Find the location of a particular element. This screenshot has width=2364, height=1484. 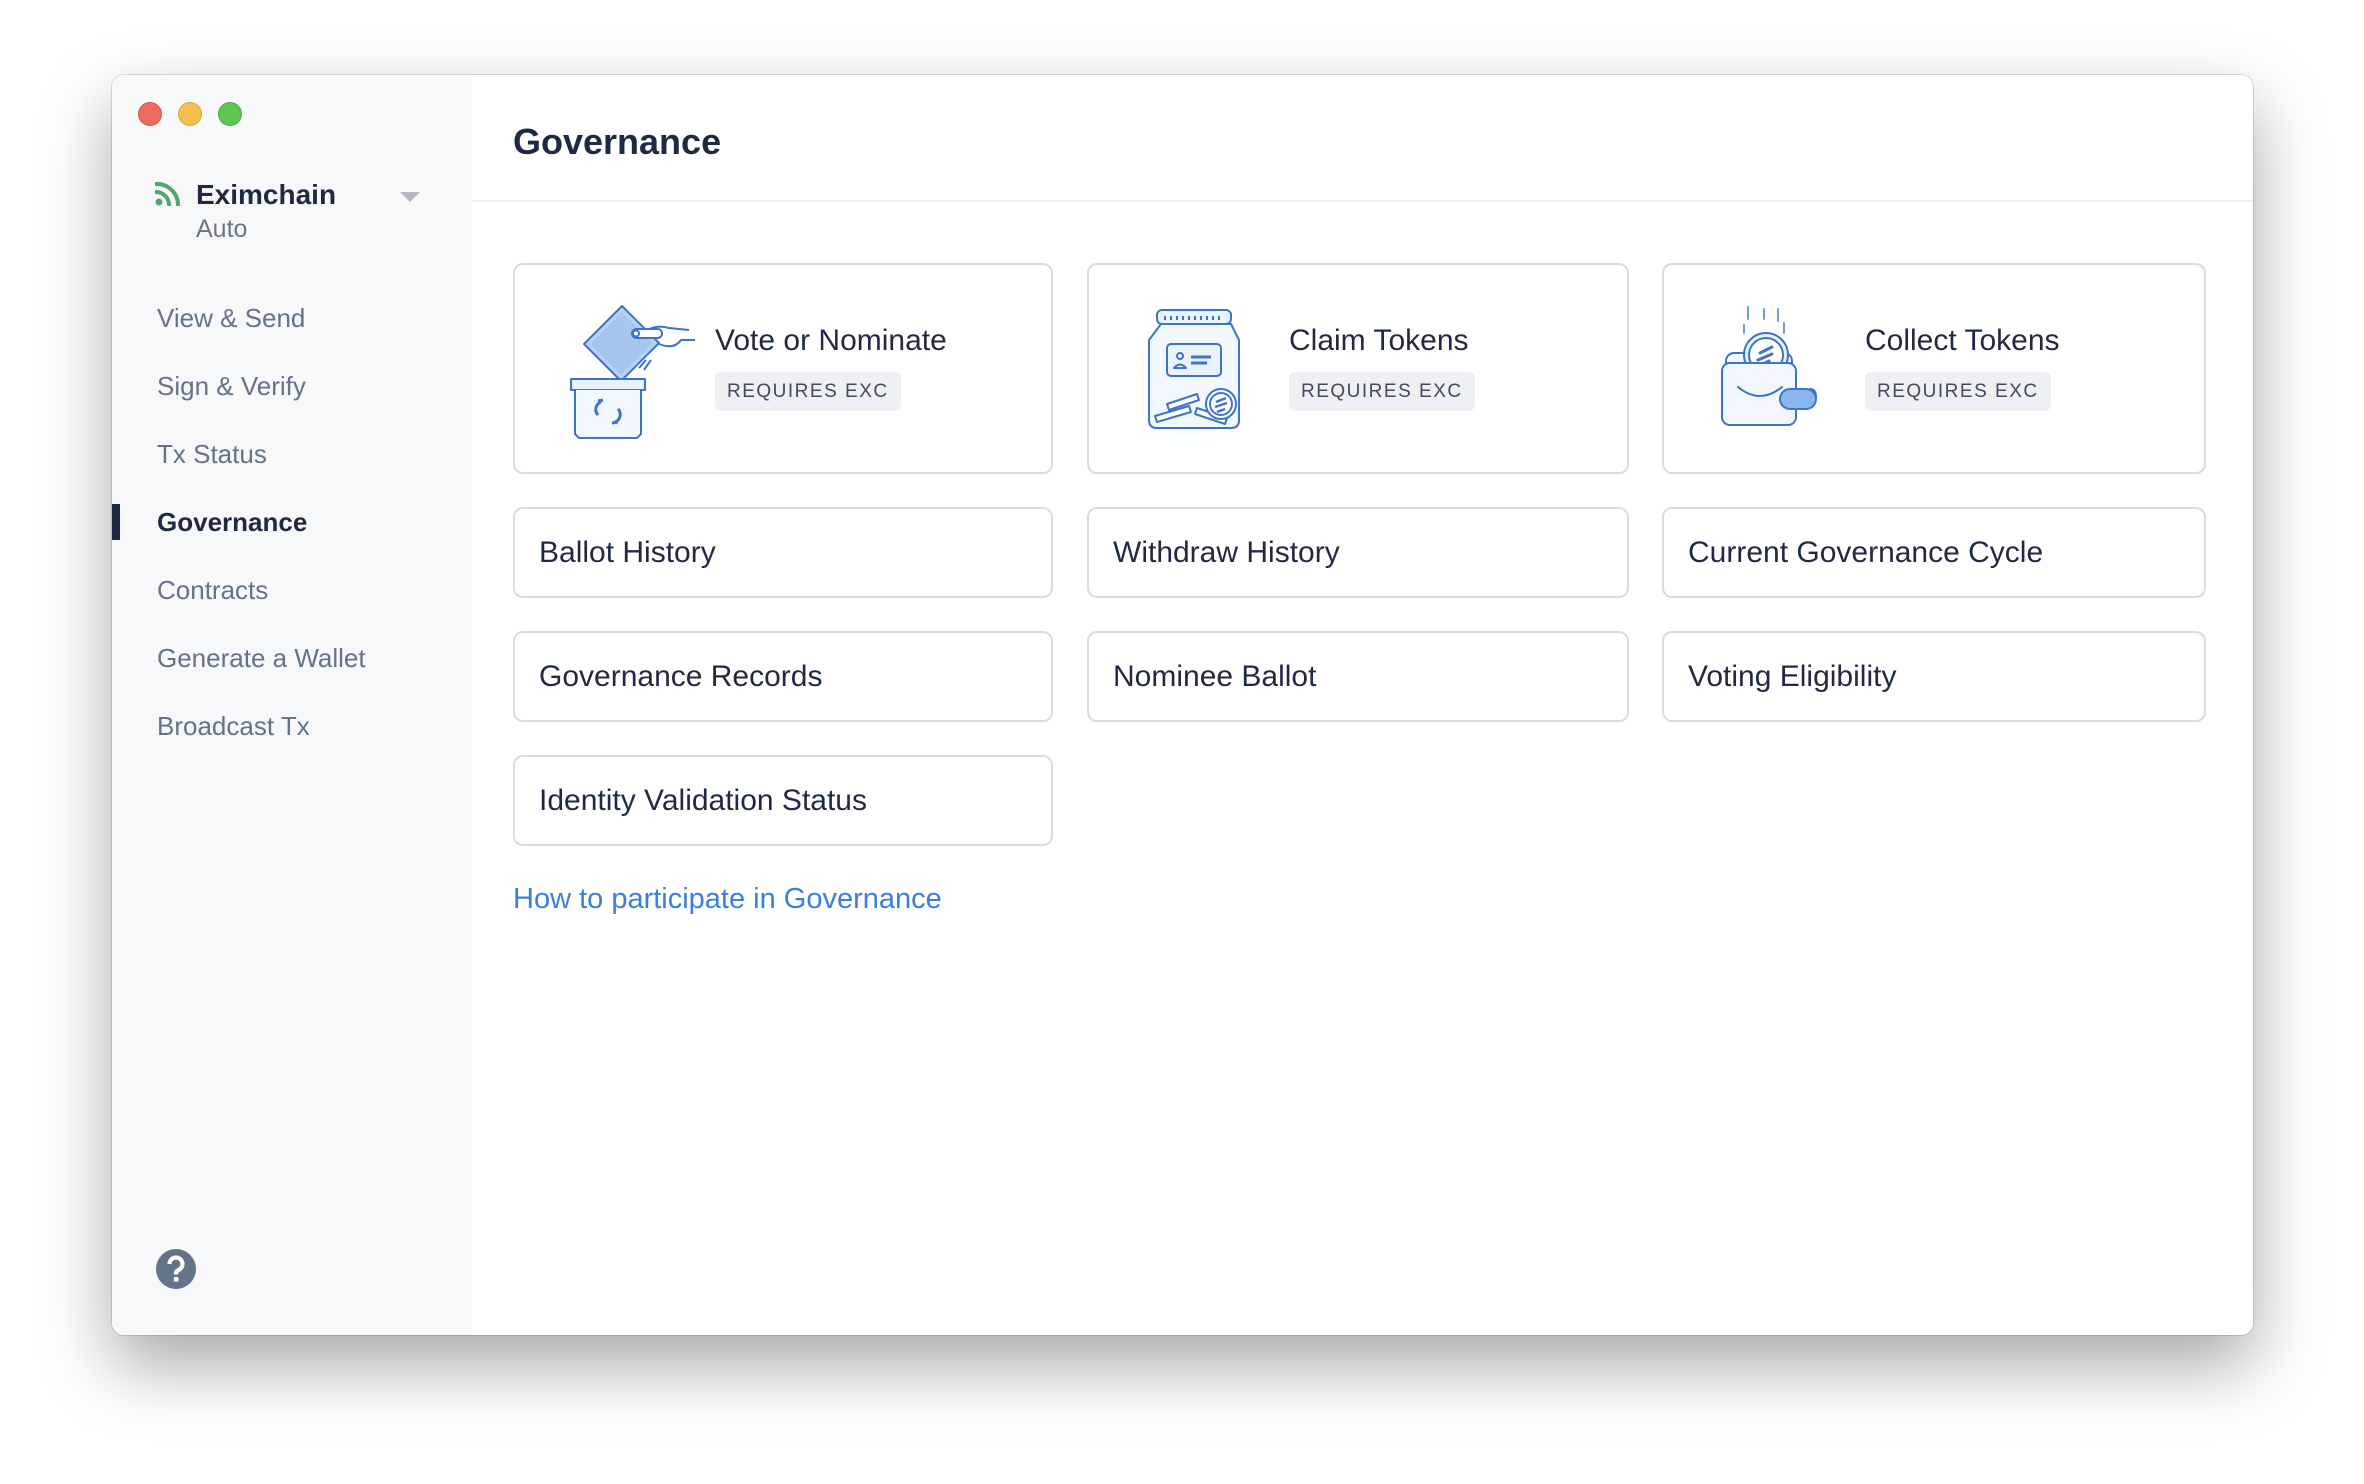

card-title: Collect Tokens is located at coordinates (1962, 340).